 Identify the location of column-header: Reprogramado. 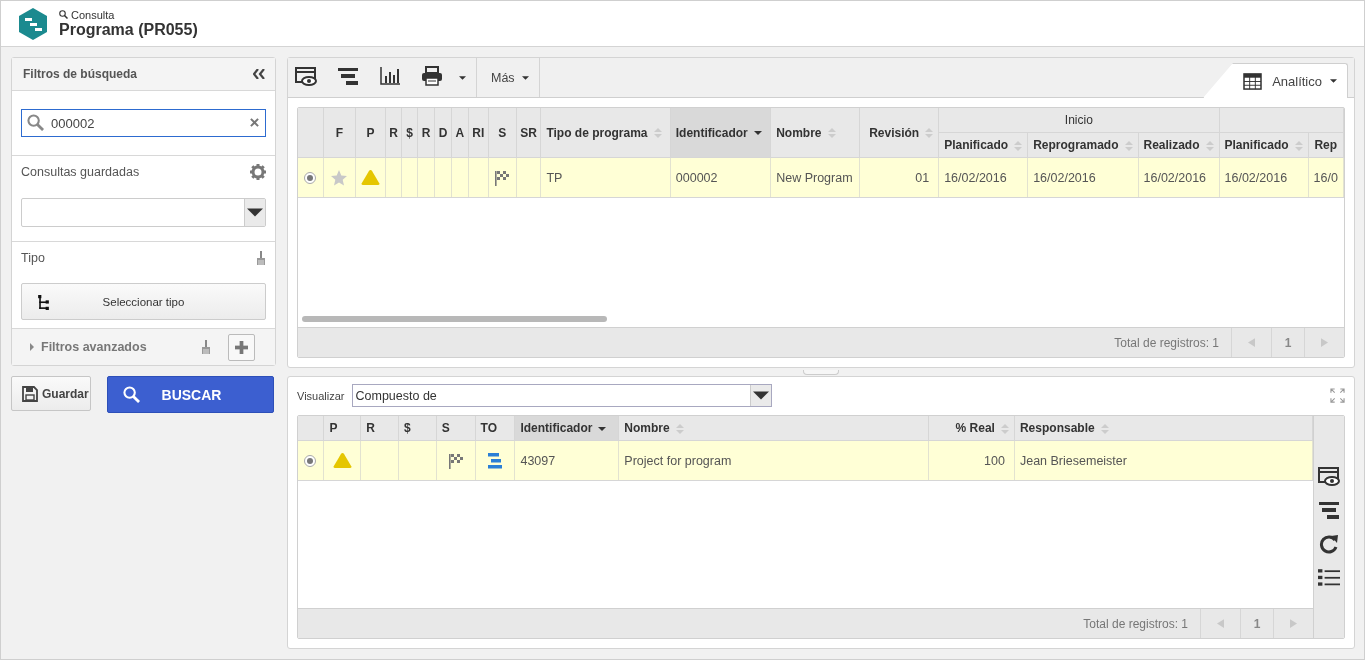
(1082, 145).